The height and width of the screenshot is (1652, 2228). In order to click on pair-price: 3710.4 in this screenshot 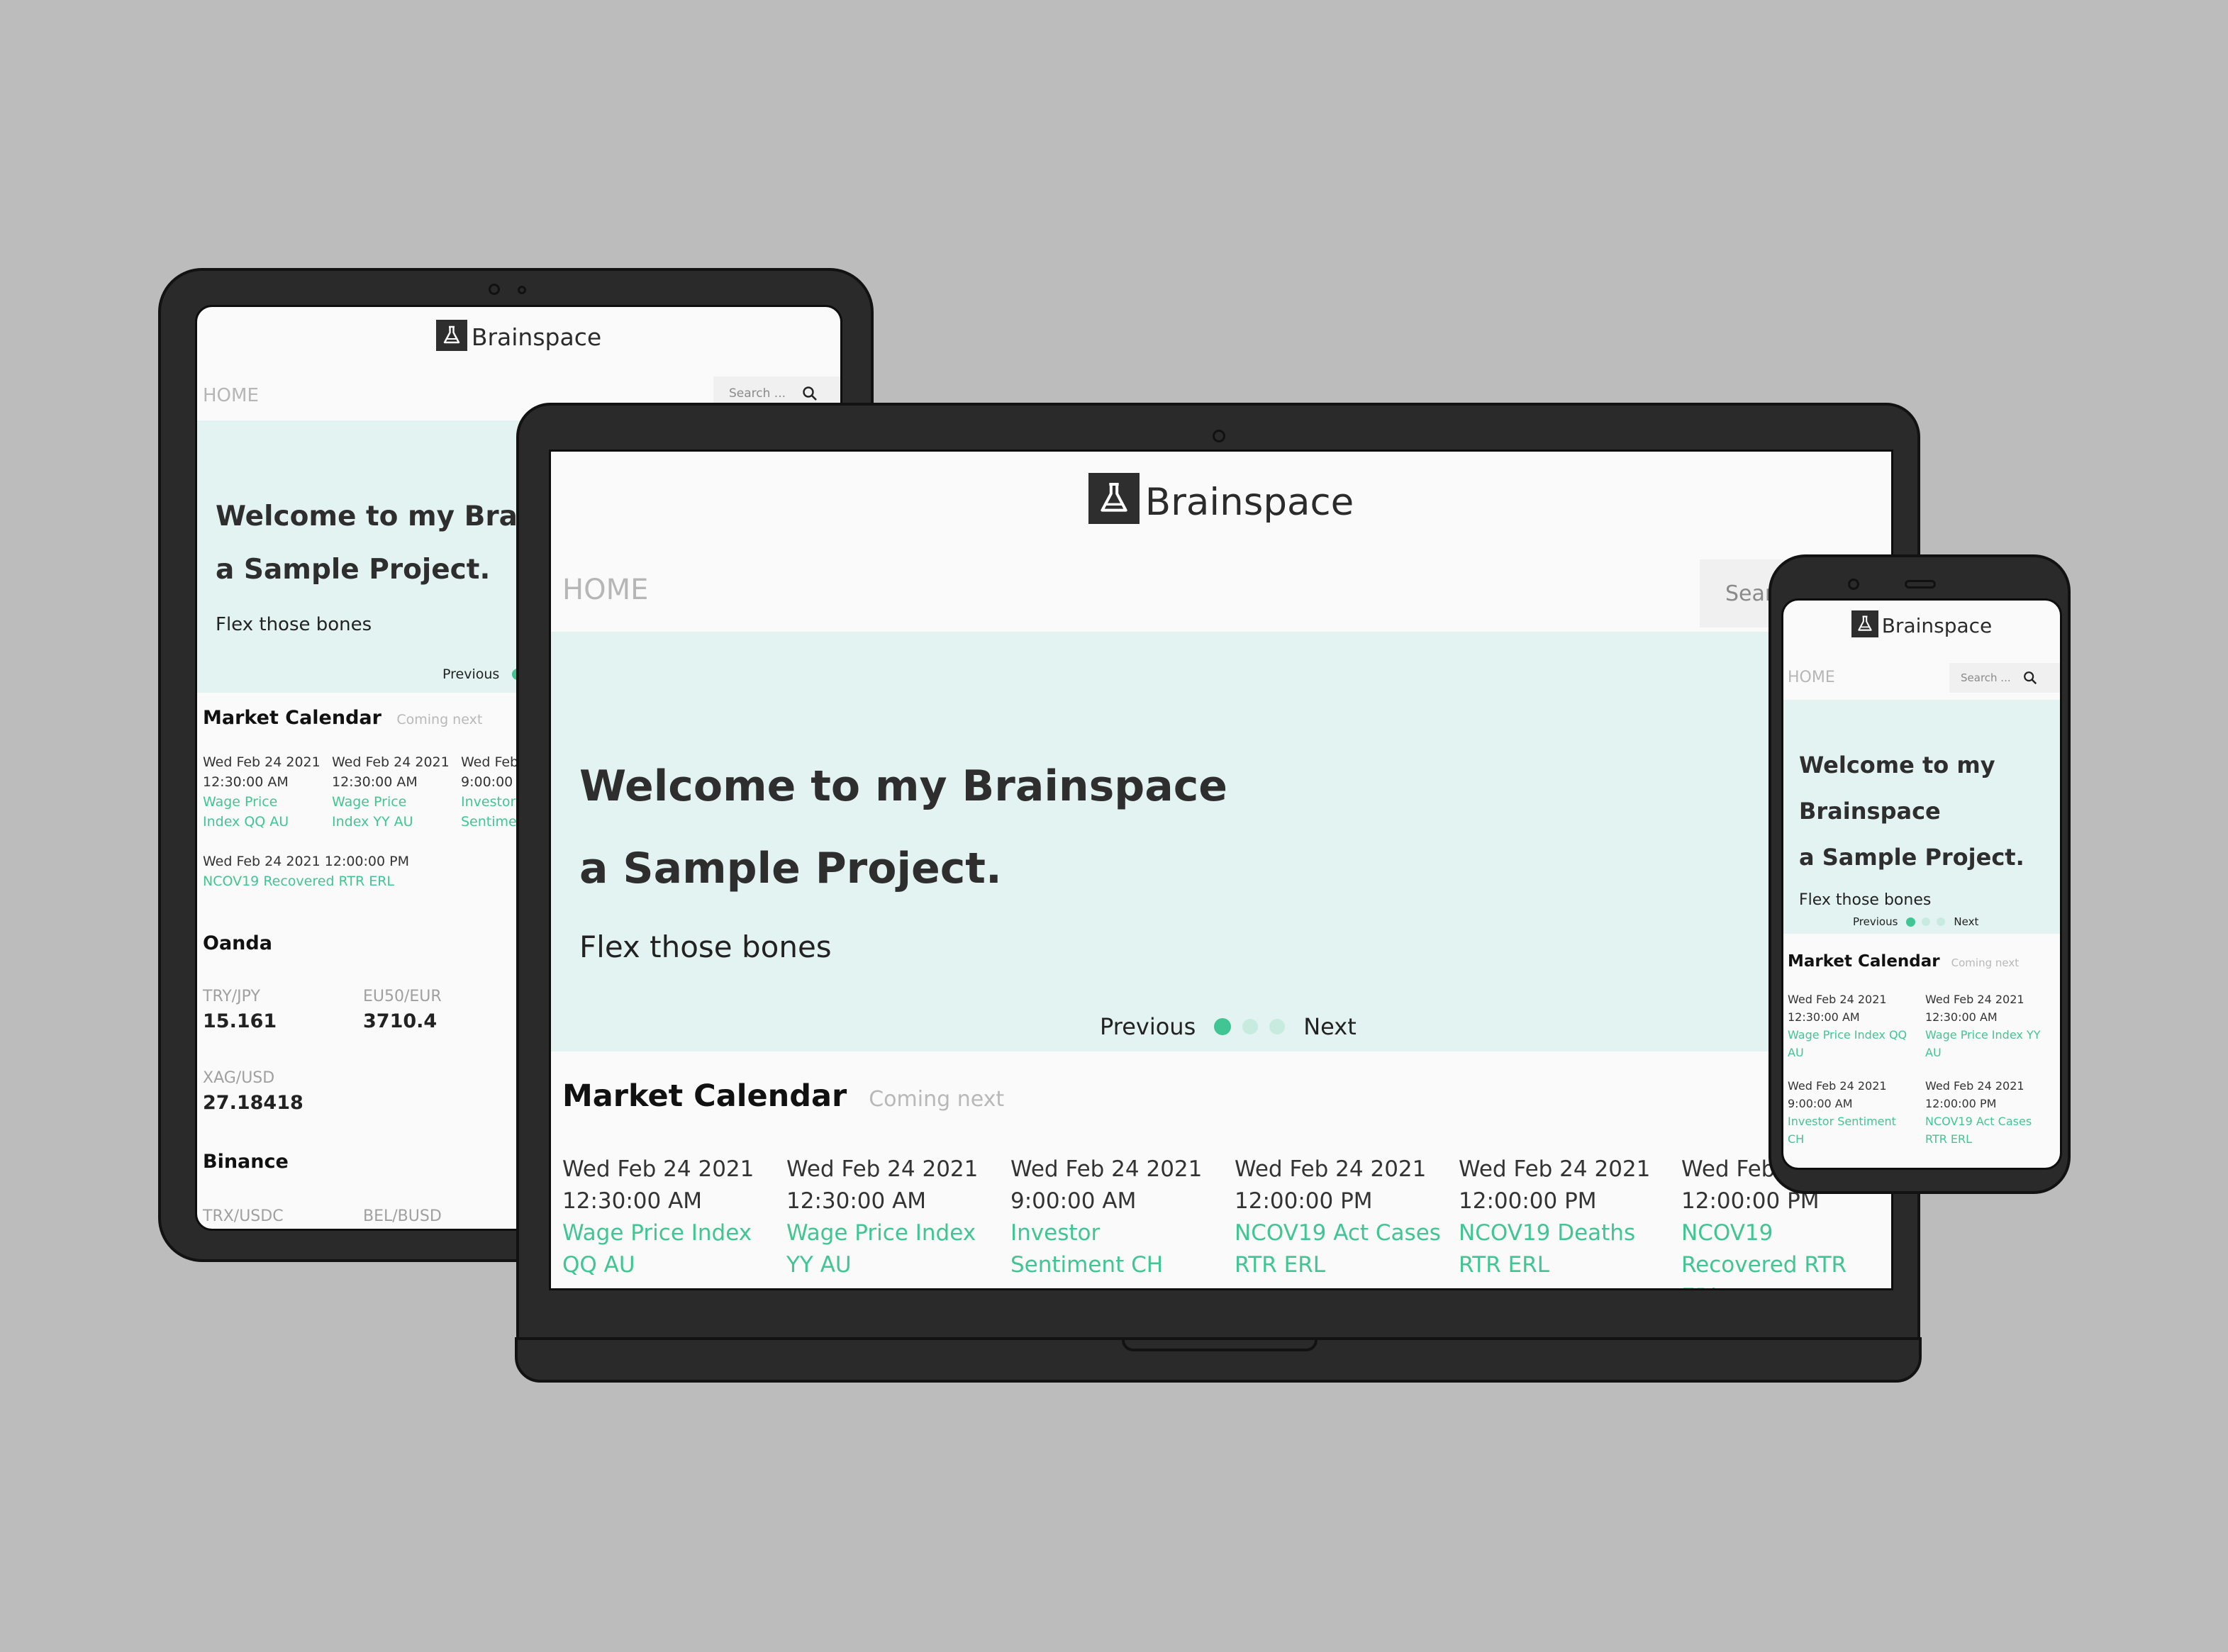, I will do `click(400, 1021)`.